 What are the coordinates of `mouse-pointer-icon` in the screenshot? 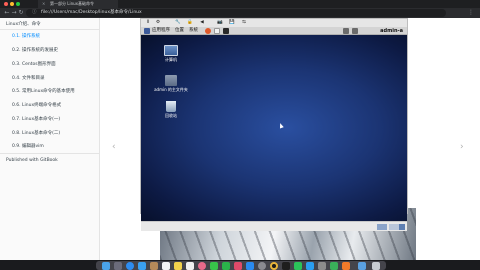 It's located at (281, 125).